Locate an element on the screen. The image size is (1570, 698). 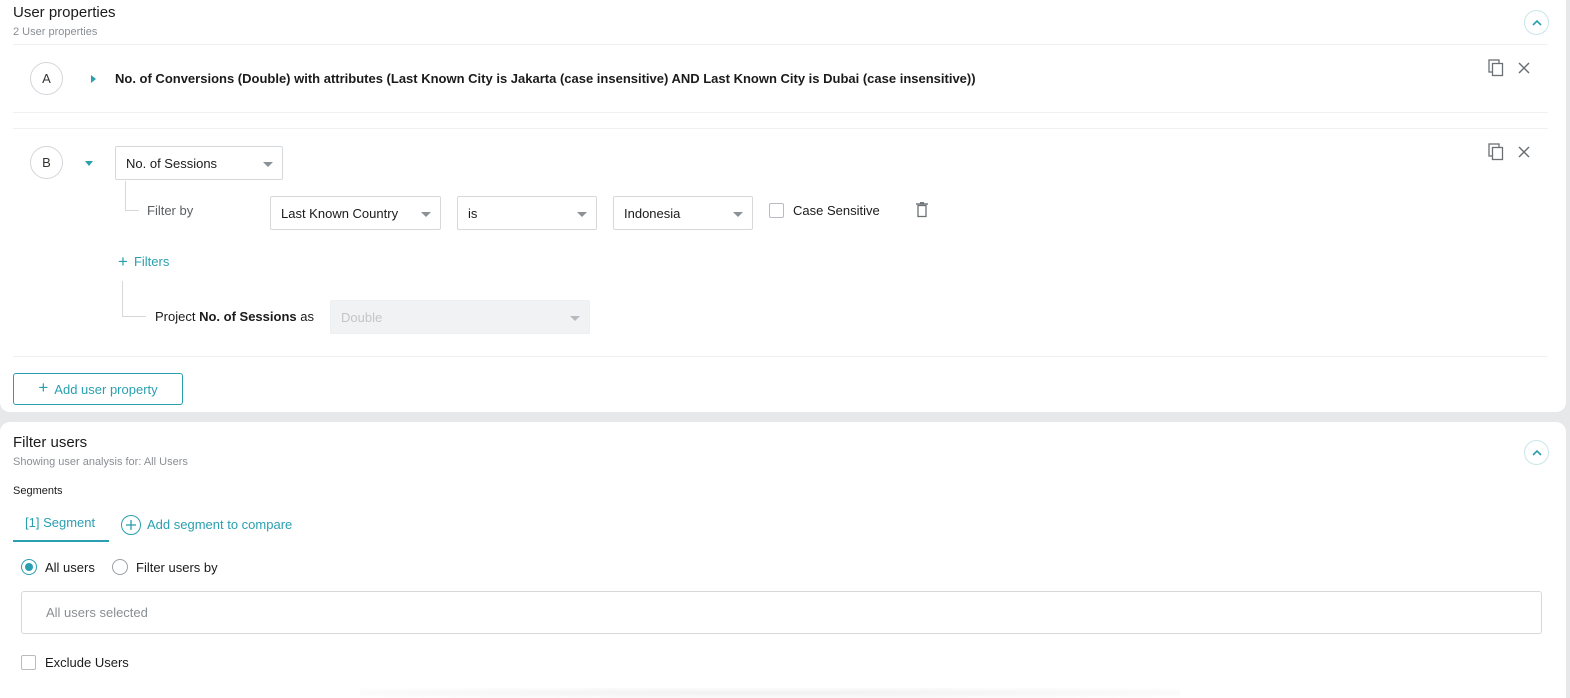
remove-row-b-button is located at coordinates (1524, 152).